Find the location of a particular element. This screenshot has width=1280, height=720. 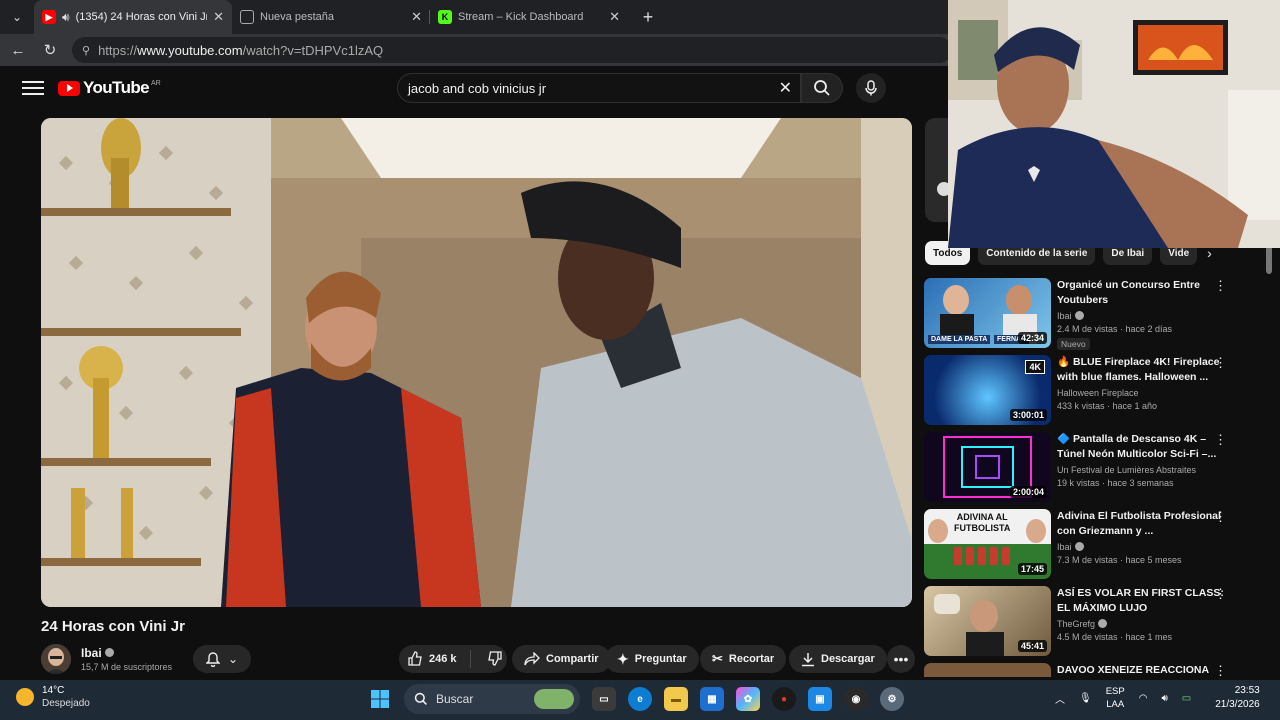

download-button: Descargar is located at coordinates (838, 659).